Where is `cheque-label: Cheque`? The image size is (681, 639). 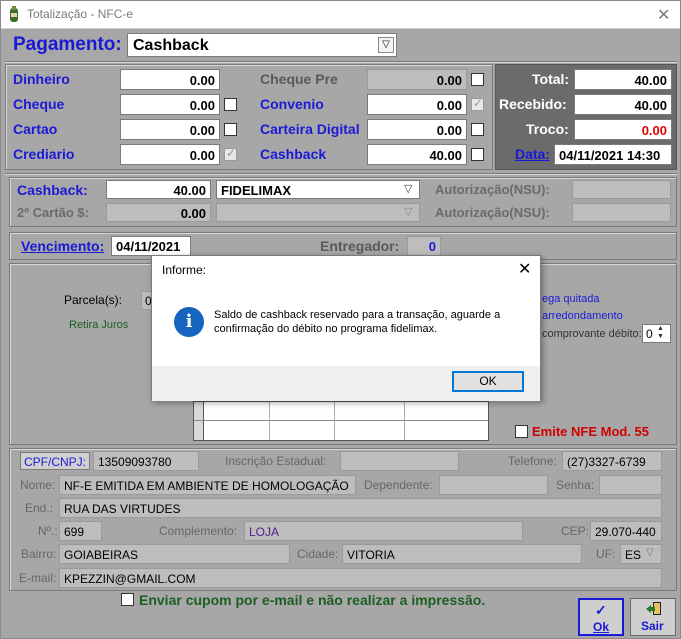 cheque-label: Cheque is located at coordinates (39, 104).